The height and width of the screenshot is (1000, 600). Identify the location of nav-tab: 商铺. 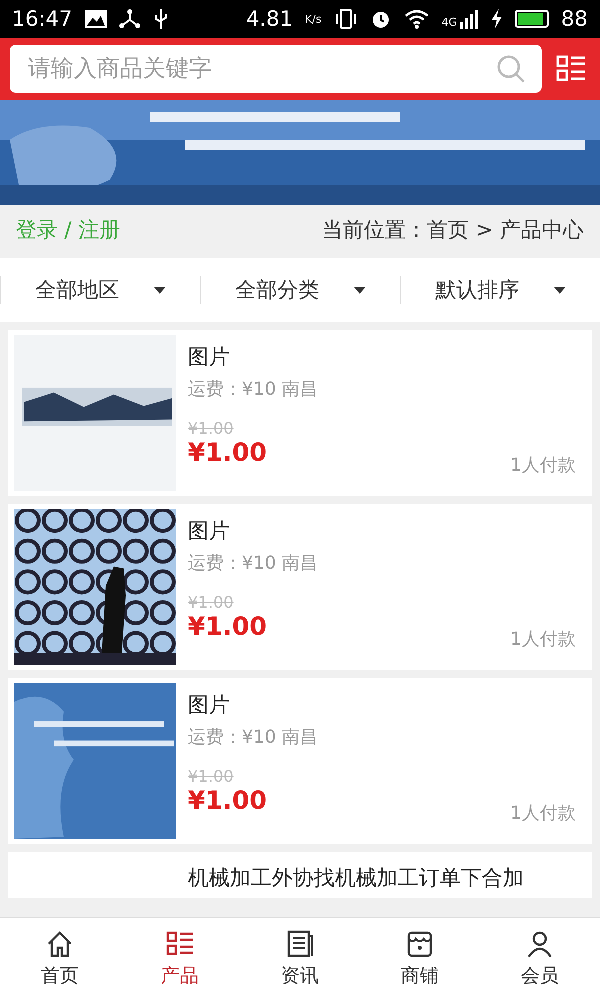
(420, 959).